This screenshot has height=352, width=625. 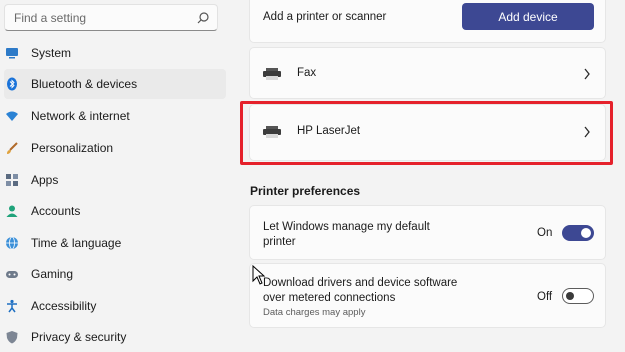 I want to click on default-printer-setting: Let Windows manage my default printer On, so click(x=427, y=232).